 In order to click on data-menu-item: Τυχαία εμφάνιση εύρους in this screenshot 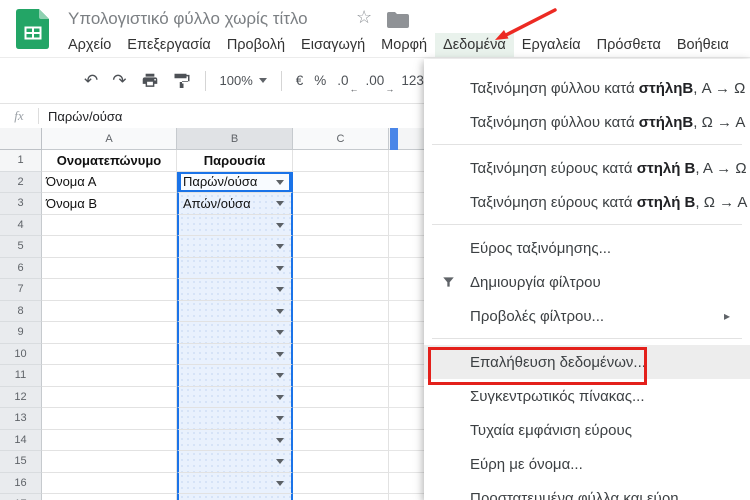, I will do `click(587, 430)`.